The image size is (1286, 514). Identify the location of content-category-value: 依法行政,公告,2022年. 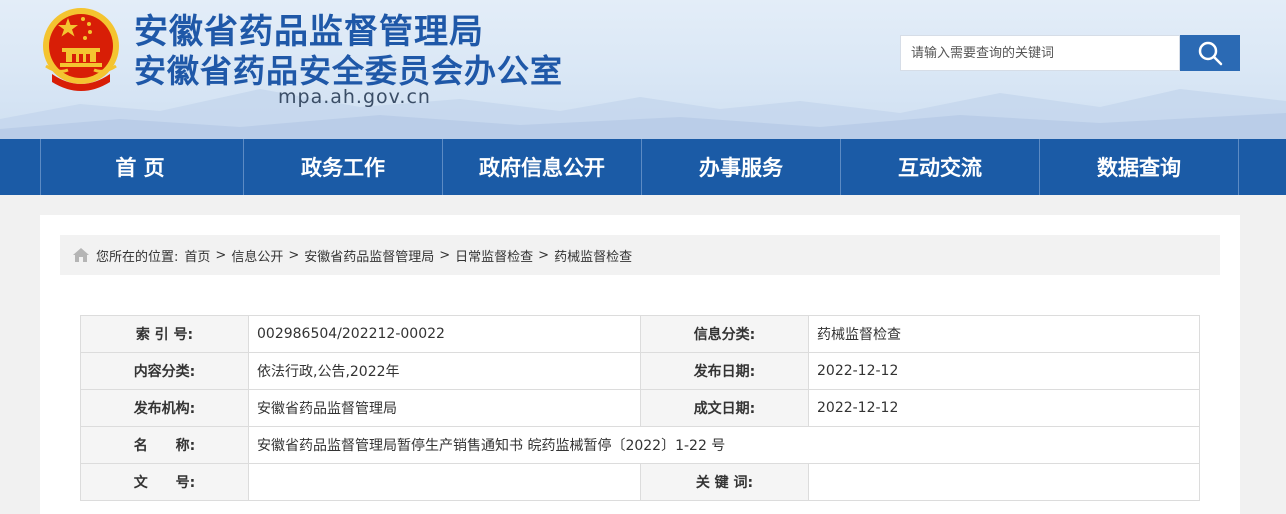
(444, 371).